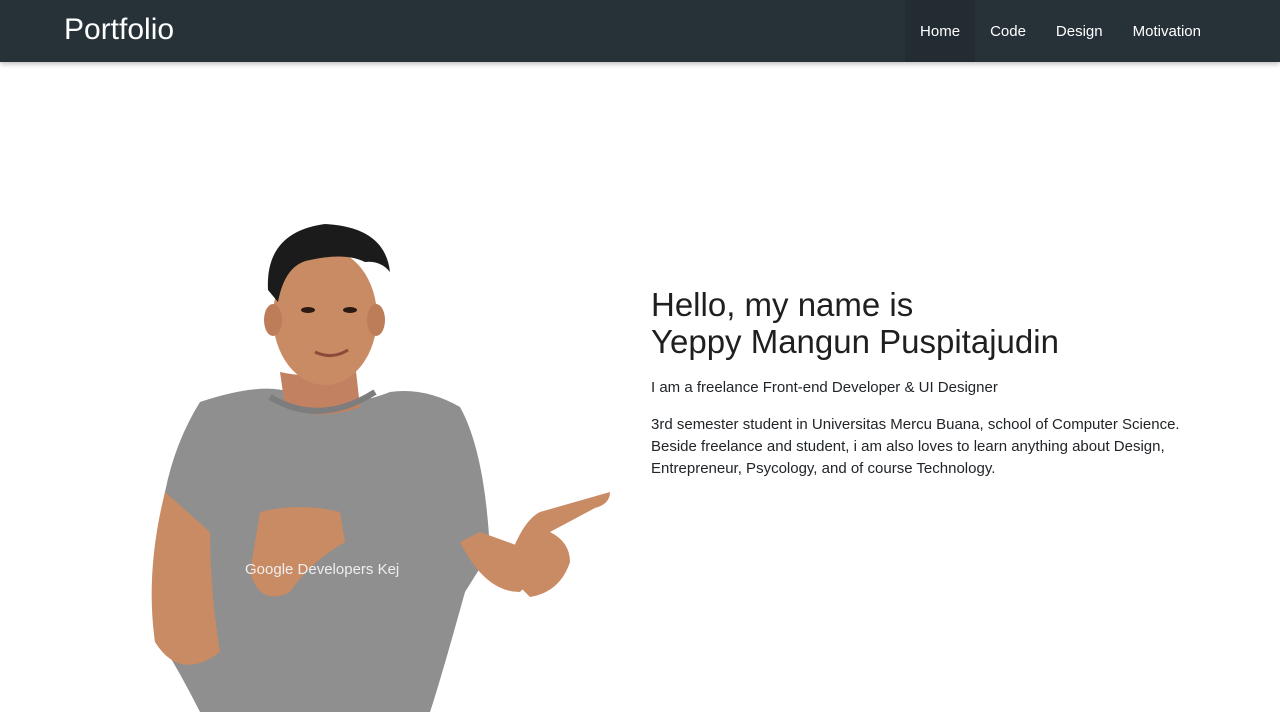 The width and height of the screenshot is (1280, 712). I want to click on brand-link: Portfolio, so click(119, 30).